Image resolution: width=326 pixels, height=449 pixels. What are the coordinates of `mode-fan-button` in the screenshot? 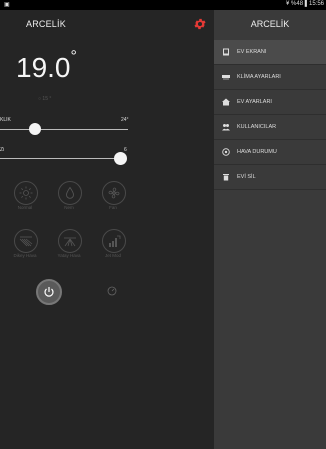 It's located at (114, 193).